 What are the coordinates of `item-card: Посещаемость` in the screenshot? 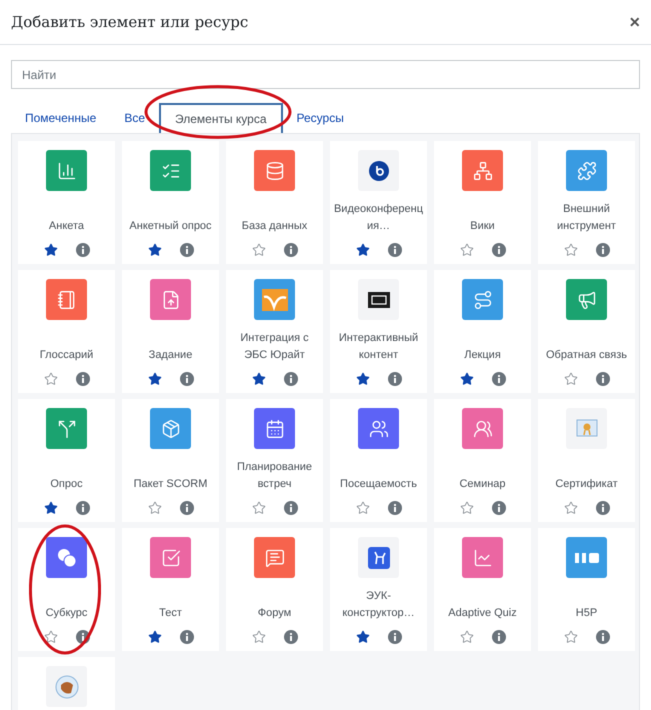 It's located at (378, 460).